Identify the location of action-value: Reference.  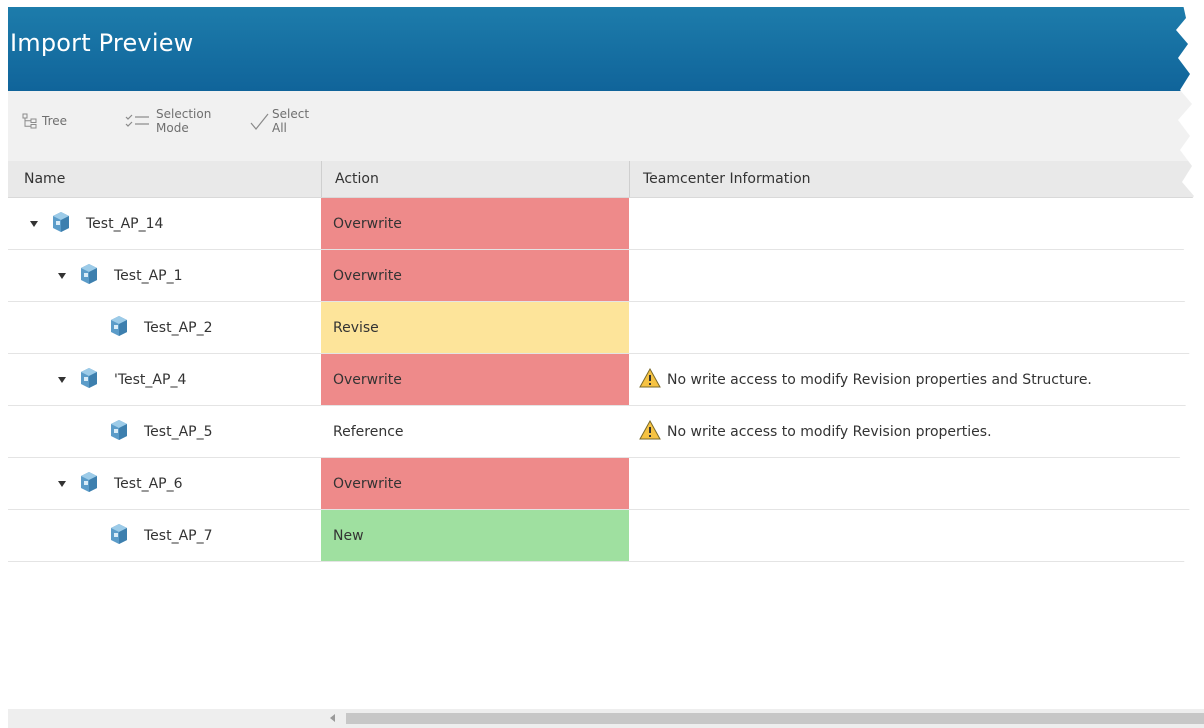
(368, 431).